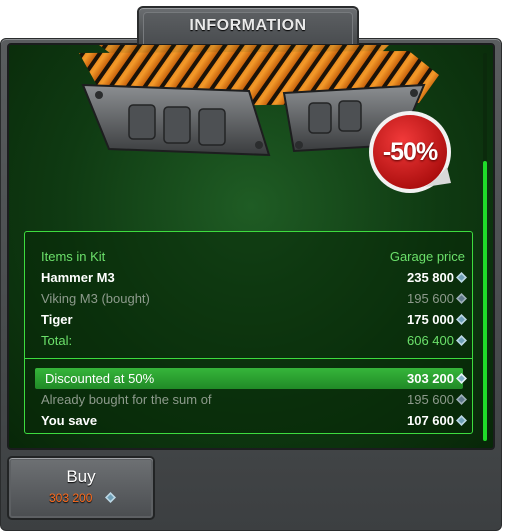 The height and width of the screenshot is (531, 509). I want to click on buy-price: 303 200, so click(71, 498).